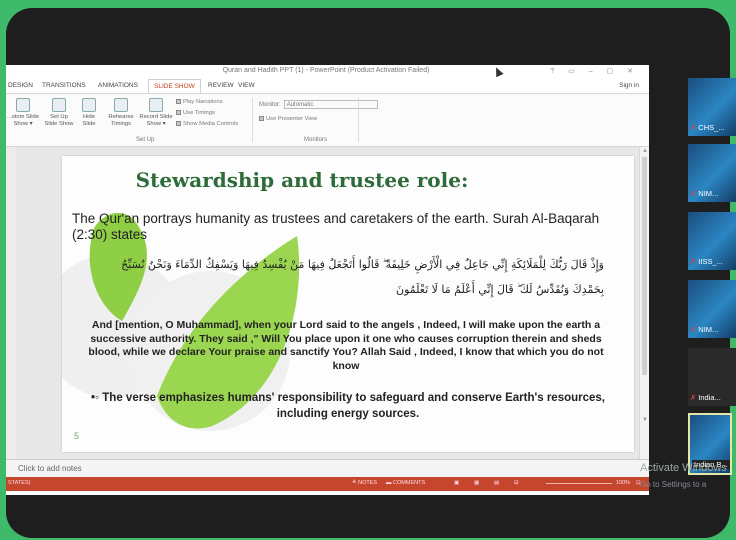 Image resolution: width=736 pixels, height=540 pixels. Describe the element at coordinates (330, 104) in the screenshot. I see `monitor-dropdown: Automatic` at that location.